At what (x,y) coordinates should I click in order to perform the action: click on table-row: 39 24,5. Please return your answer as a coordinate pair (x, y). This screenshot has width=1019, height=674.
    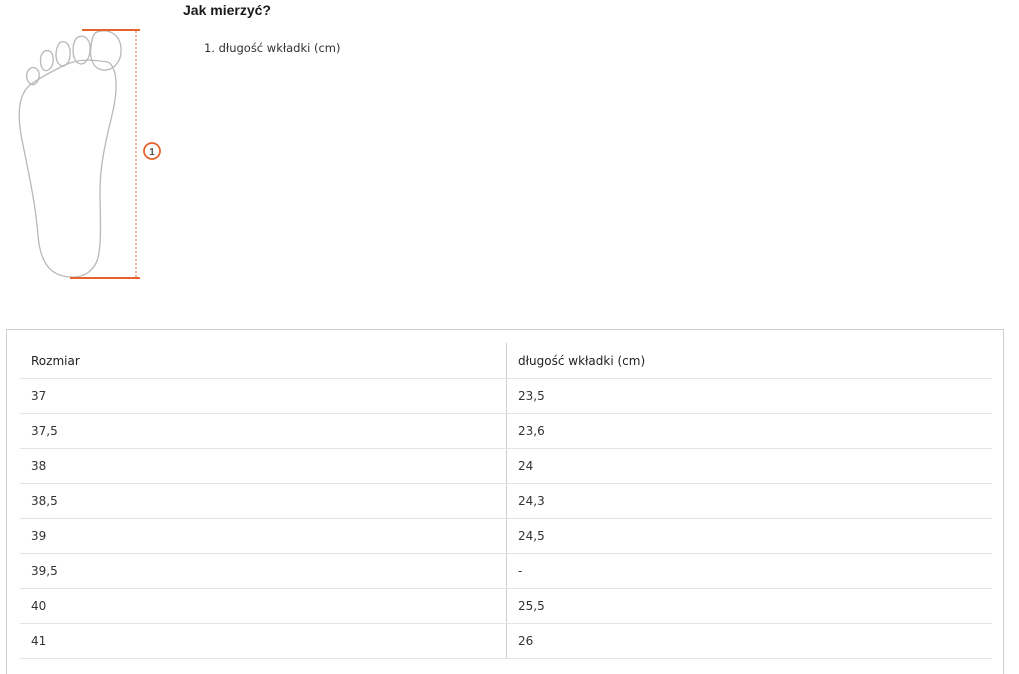
    Looking at the image, I should click on (506, 536).